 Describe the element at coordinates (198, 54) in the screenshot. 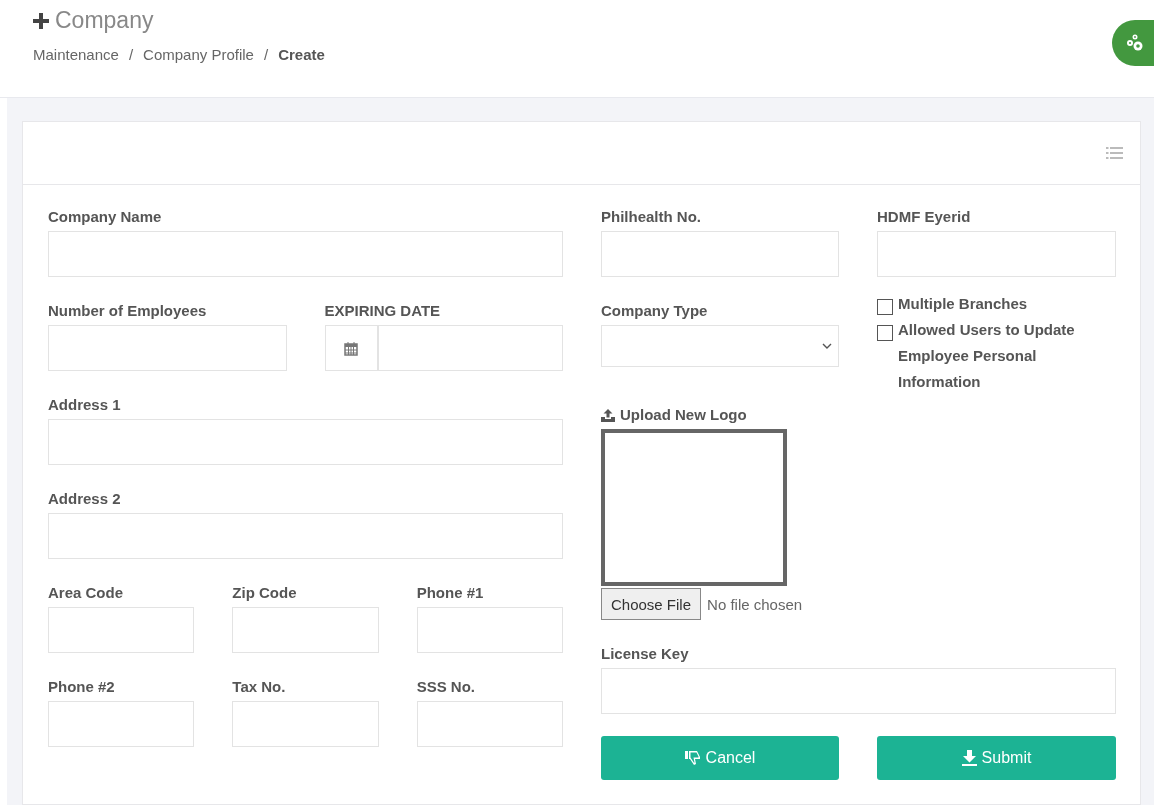

I see `breadcrumb-item: Company Profile` at that location.